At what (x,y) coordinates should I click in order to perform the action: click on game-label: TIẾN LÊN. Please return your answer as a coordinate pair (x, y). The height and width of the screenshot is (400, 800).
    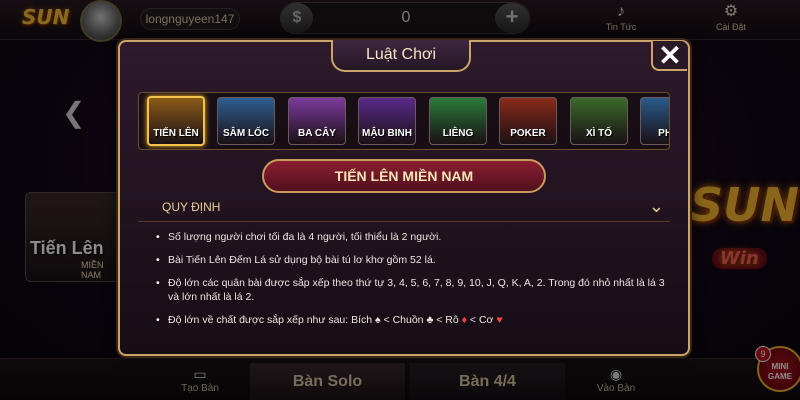
    Looking at the image, I should click on (176, 133).